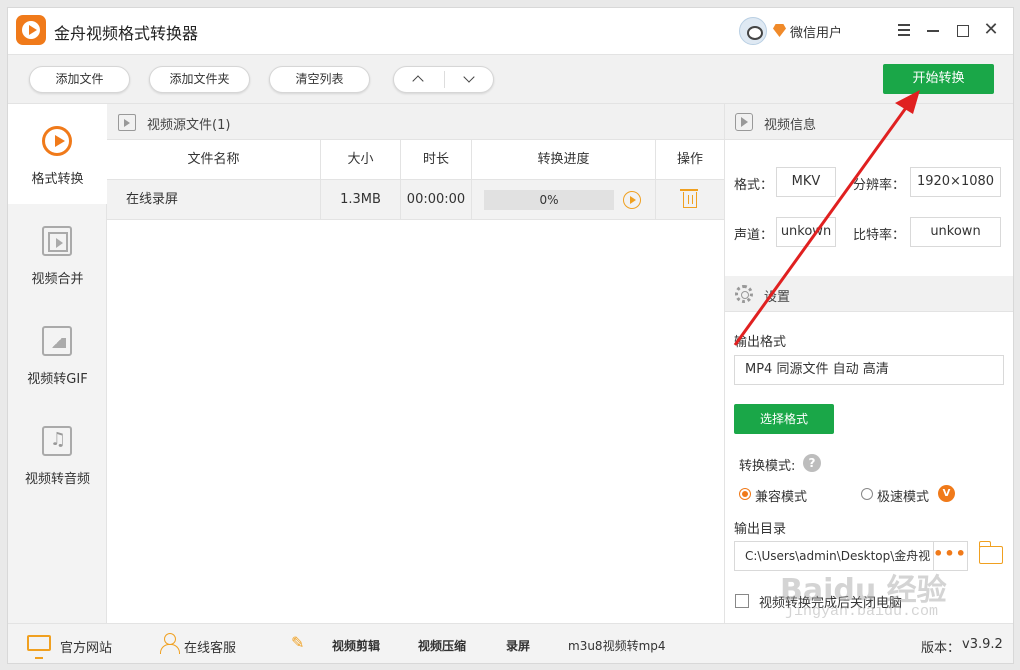 This screenshot has height=670, width=1020. What do you see at coordinates (754, 235) in the screenshot?
I see `channel-label: 声道：` at bounding box center [754, 235].